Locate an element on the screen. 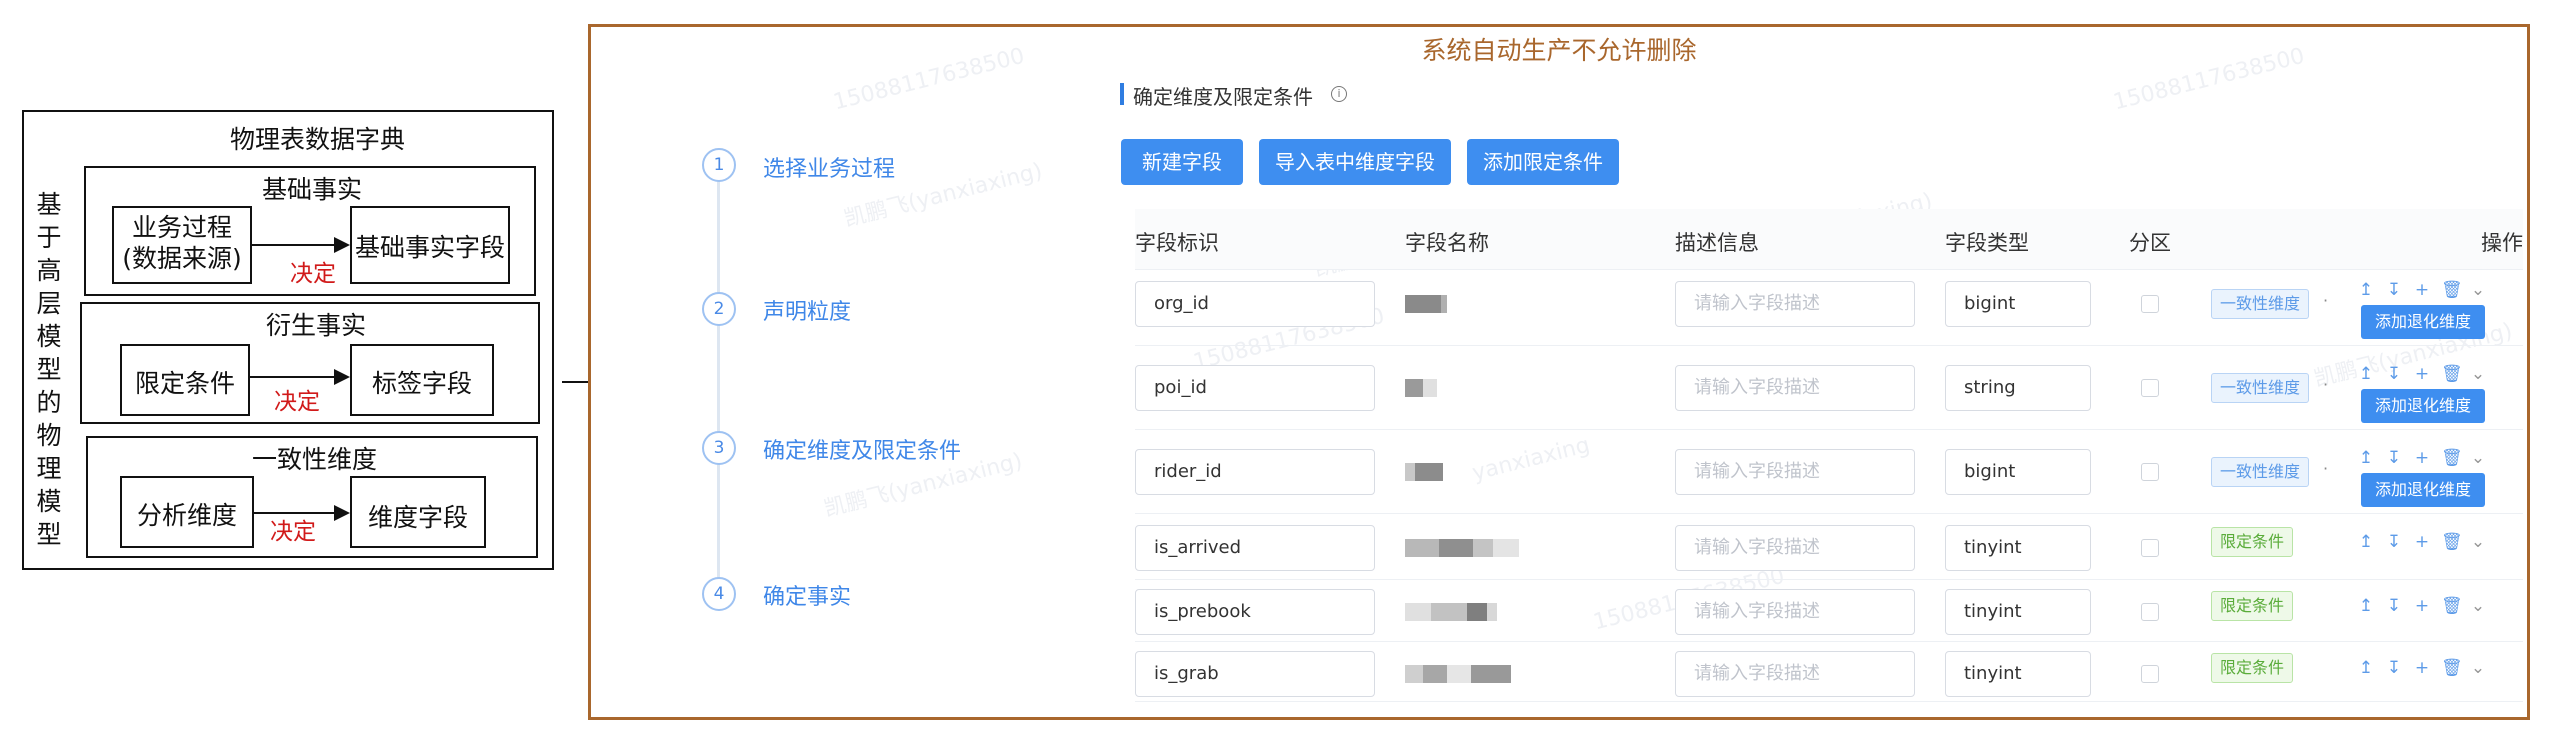 The height and width of the screenshot is (748, 2558). field-id-input: is_prebook is located at coordinates (1255, 612).